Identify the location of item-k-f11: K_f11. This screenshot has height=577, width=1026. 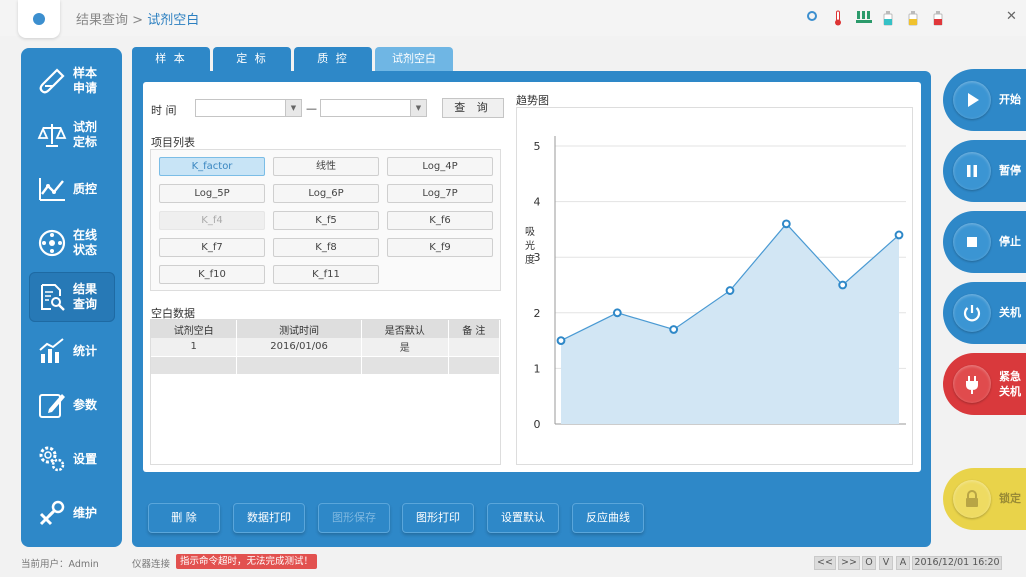
(326, 274).